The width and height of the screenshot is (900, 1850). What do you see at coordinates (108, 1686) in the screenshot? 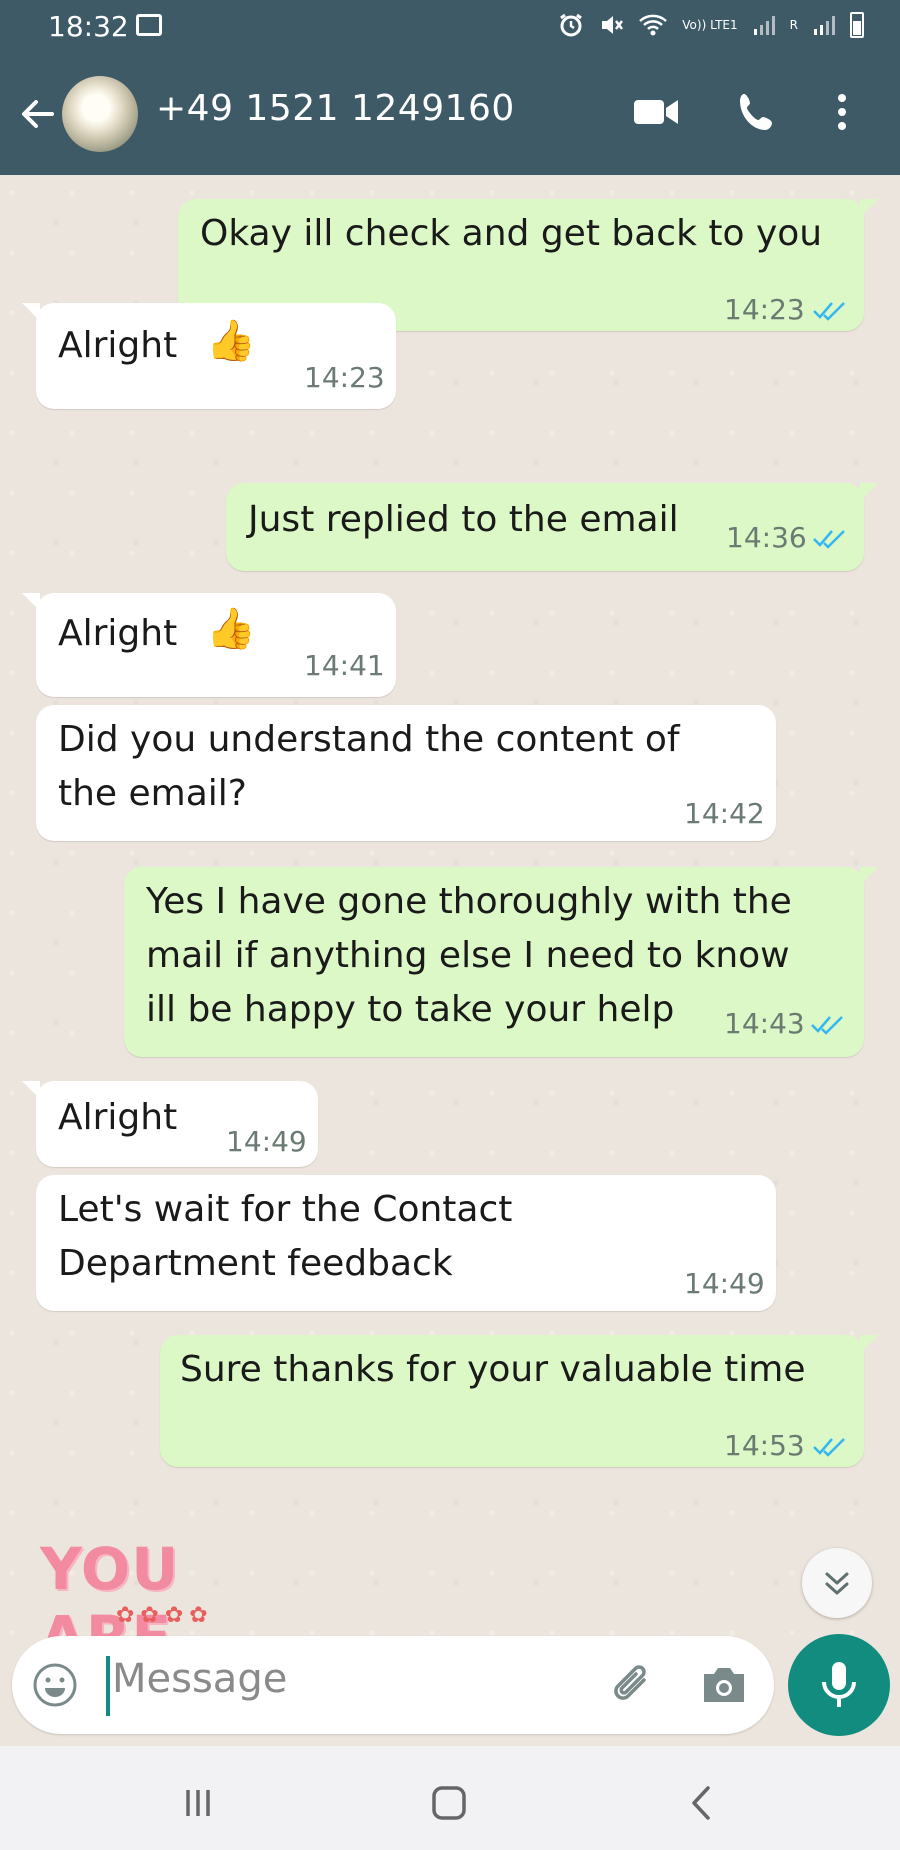
I see `text-cursor` at bounding box center [108, 1686].